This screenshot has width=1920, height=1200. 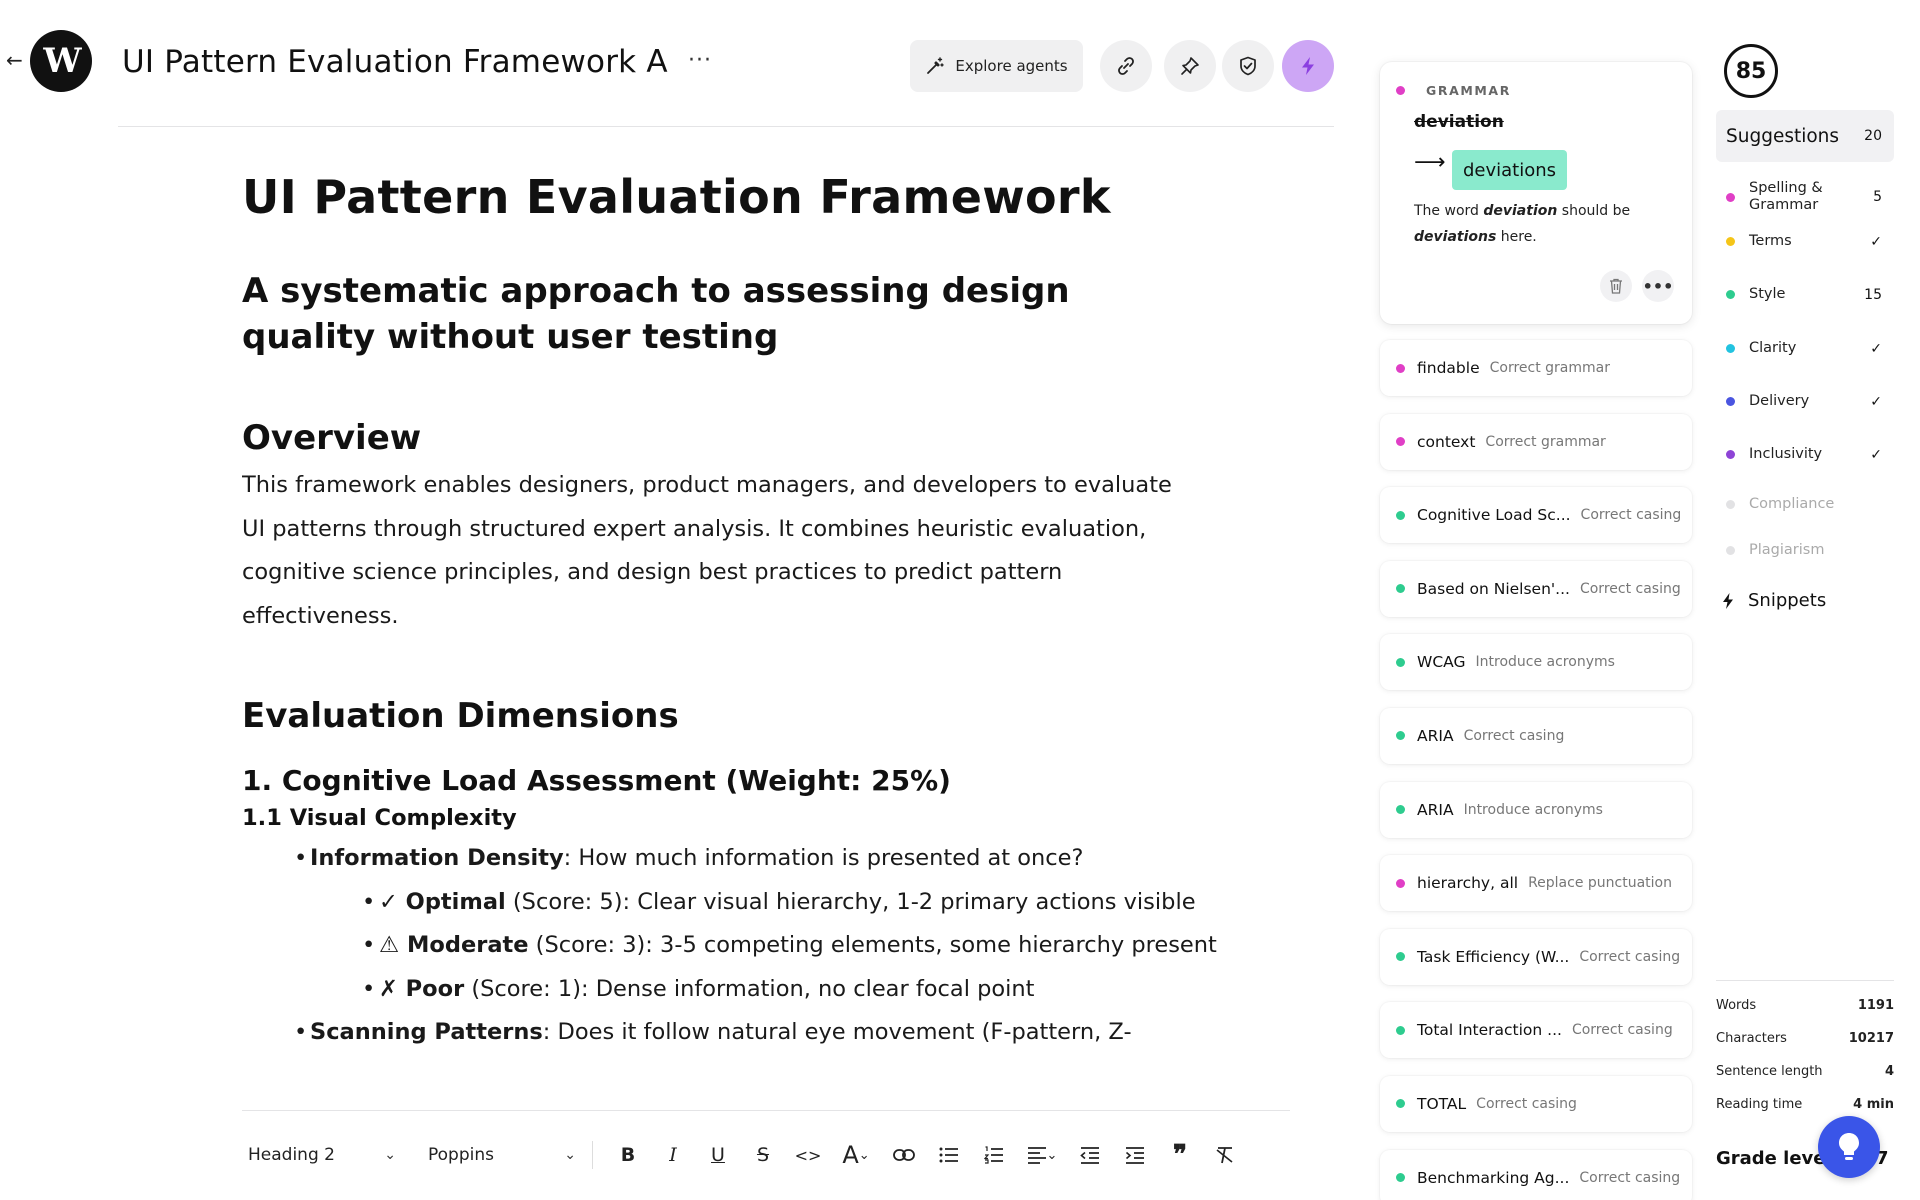 What do you see at coordinates (502, 1155) in the screenshot?
I see `font-family-select: Poppins ⌄` at bounding box center [502, 1155].